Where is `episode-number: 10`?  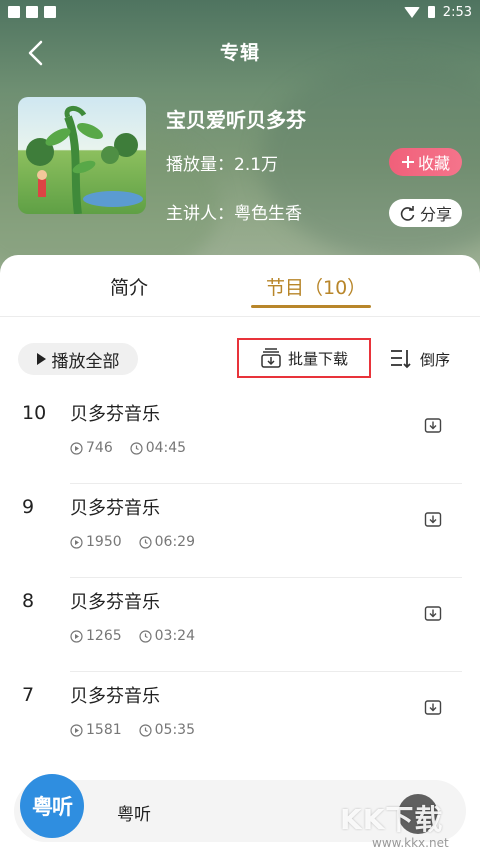 episode-number: 10 is located at coordinates (34, 413).